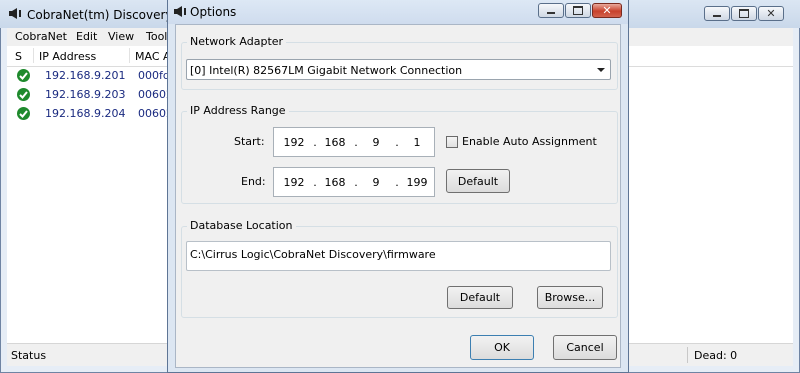 This screenshot has height=373, width=800. Describe the element at coordinates (18, 56) in the screenshot. I see `column-status: S` at that location.